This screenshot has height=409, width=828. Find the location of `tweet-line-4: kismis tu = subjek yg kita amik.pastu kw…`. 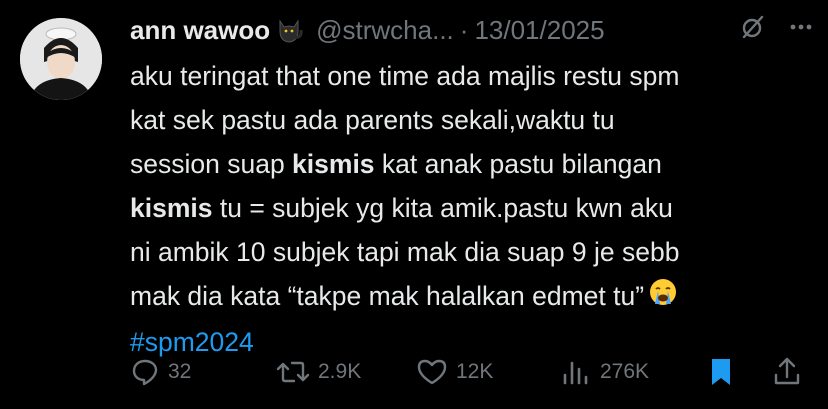

tweet-line-4: kismis tu = subjek yg kita amik.pastu kw… is located at coordinates (470, 208).